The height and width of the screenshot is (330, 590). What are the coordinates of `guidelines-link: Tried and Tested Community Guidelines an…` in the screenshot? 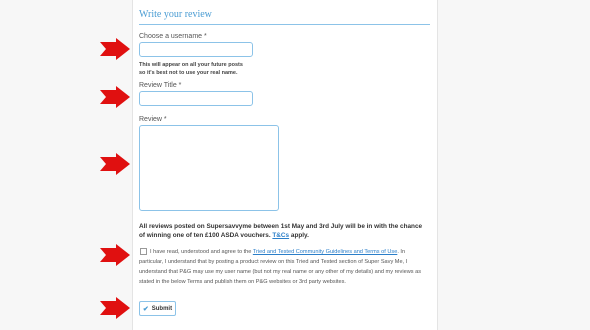 It's located at (325, 252).